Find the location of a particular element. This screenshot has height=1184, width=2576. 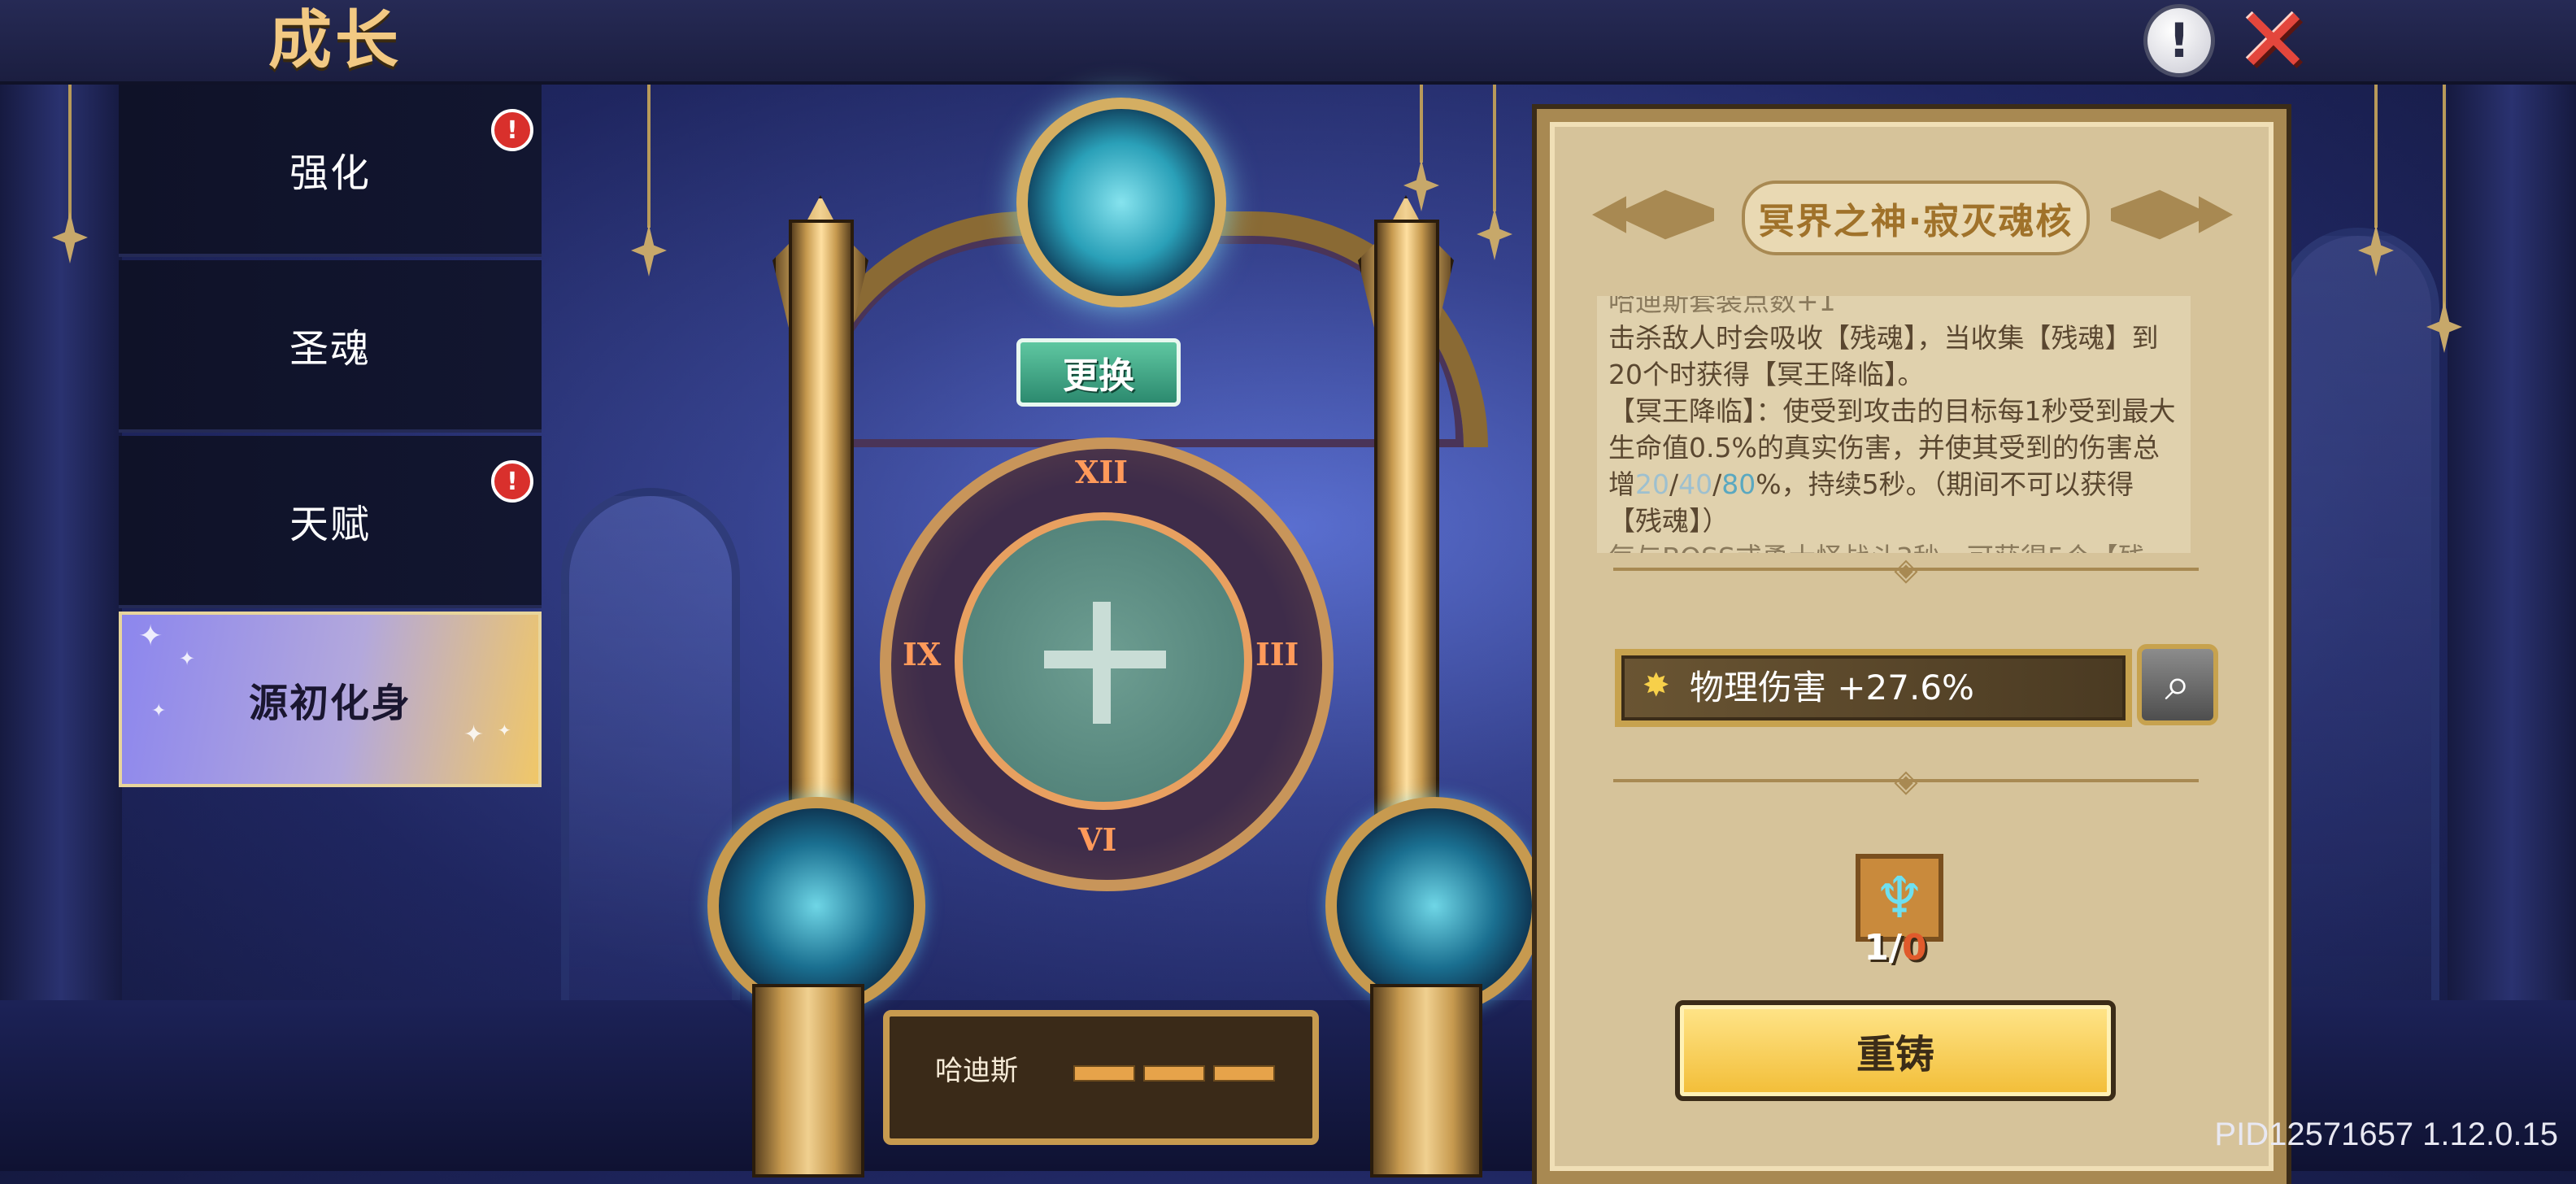

sidebar-item-enhance: 强化 ! is located at coordinates (330, 171).